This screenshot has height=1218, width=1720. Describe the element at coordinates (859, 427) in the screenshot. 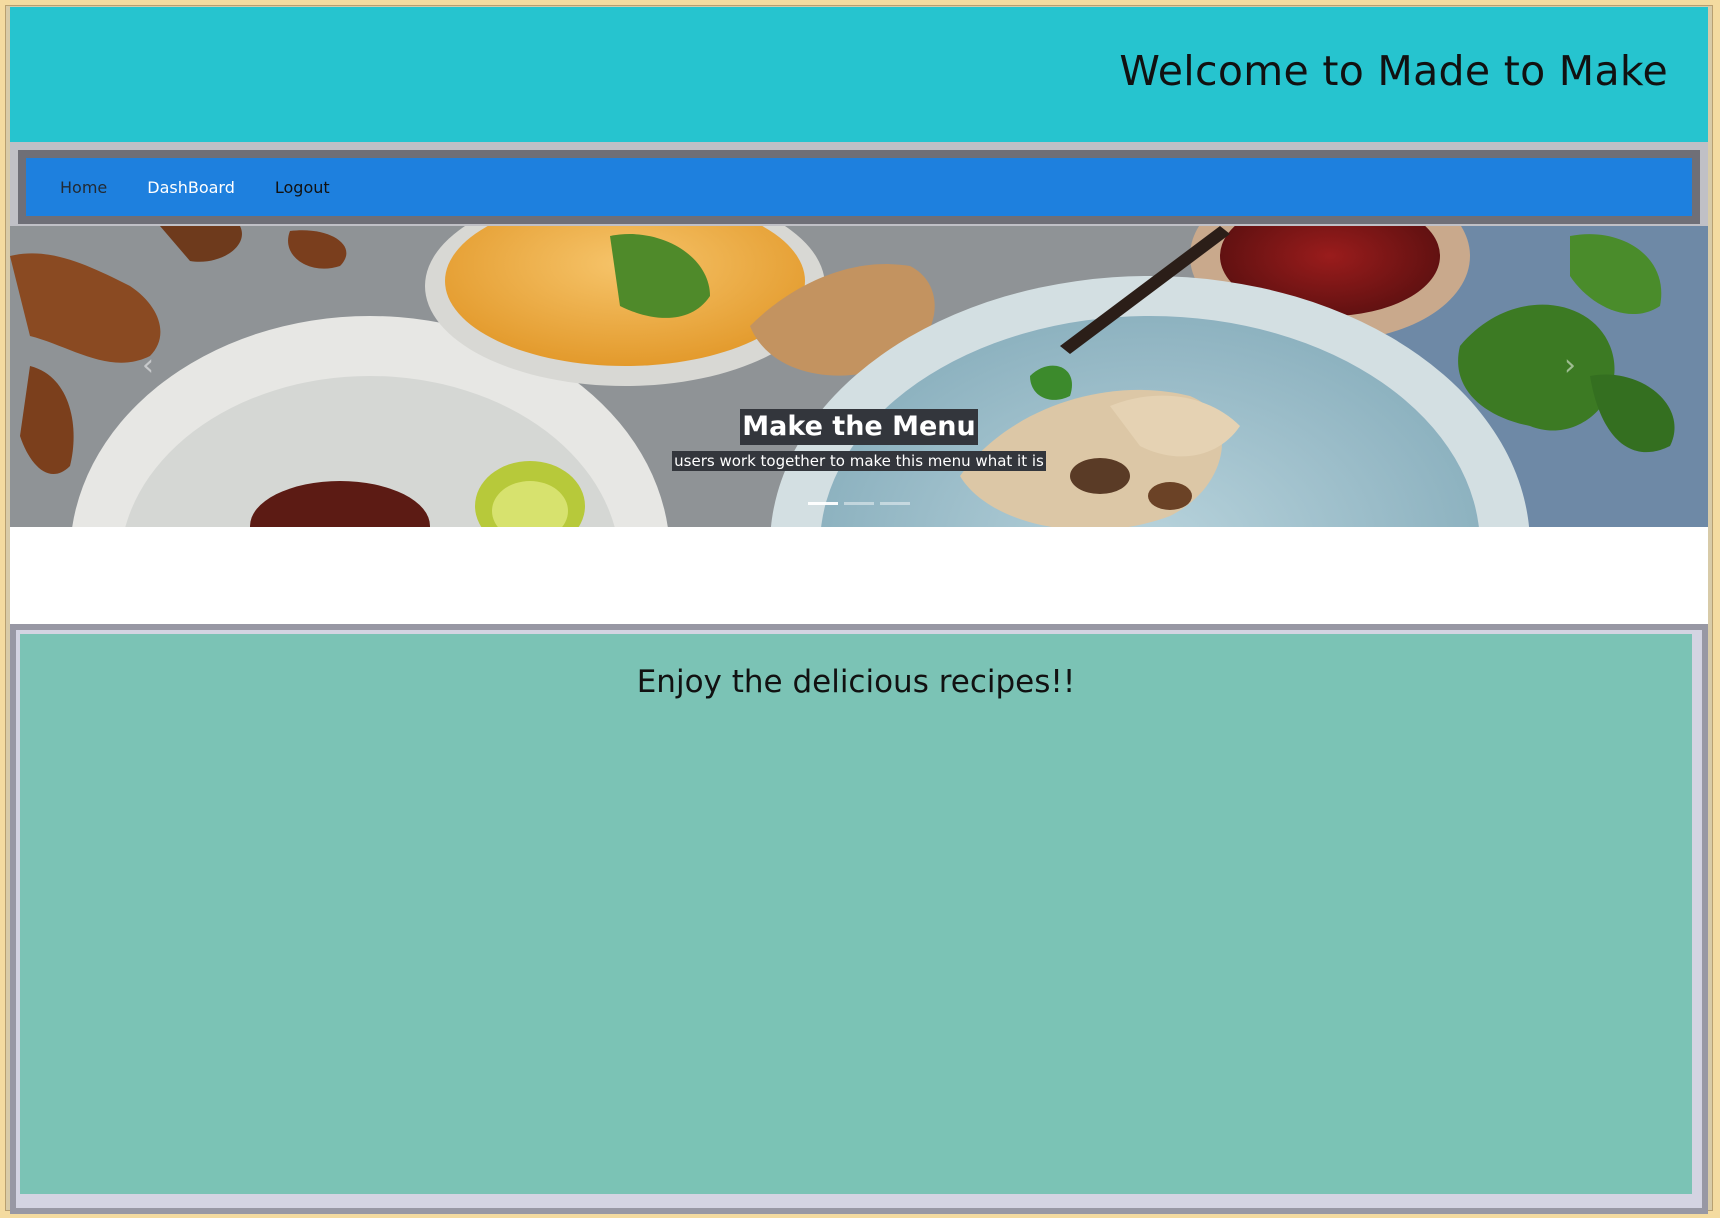

I see `carousel-caption-title: Make the Menu` at that location.